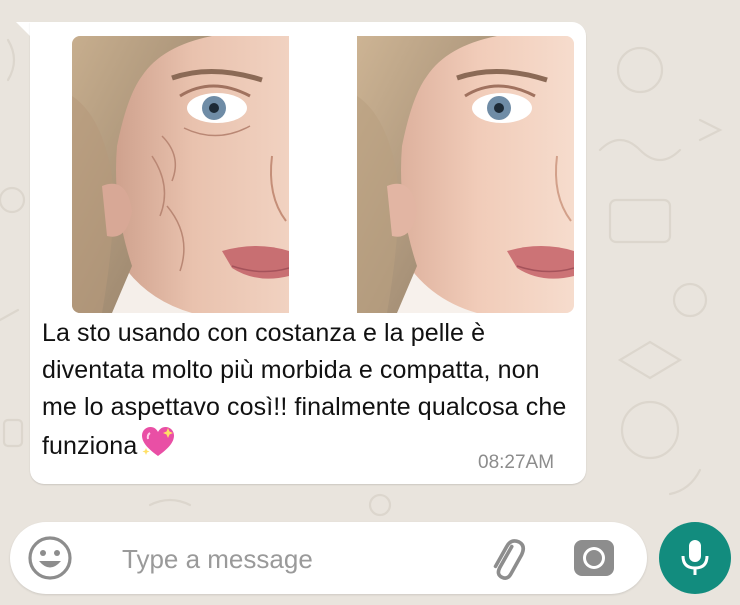 The width and height of the screenshot is (740, 605). I want to click on camera-icon, so click(594, 558).